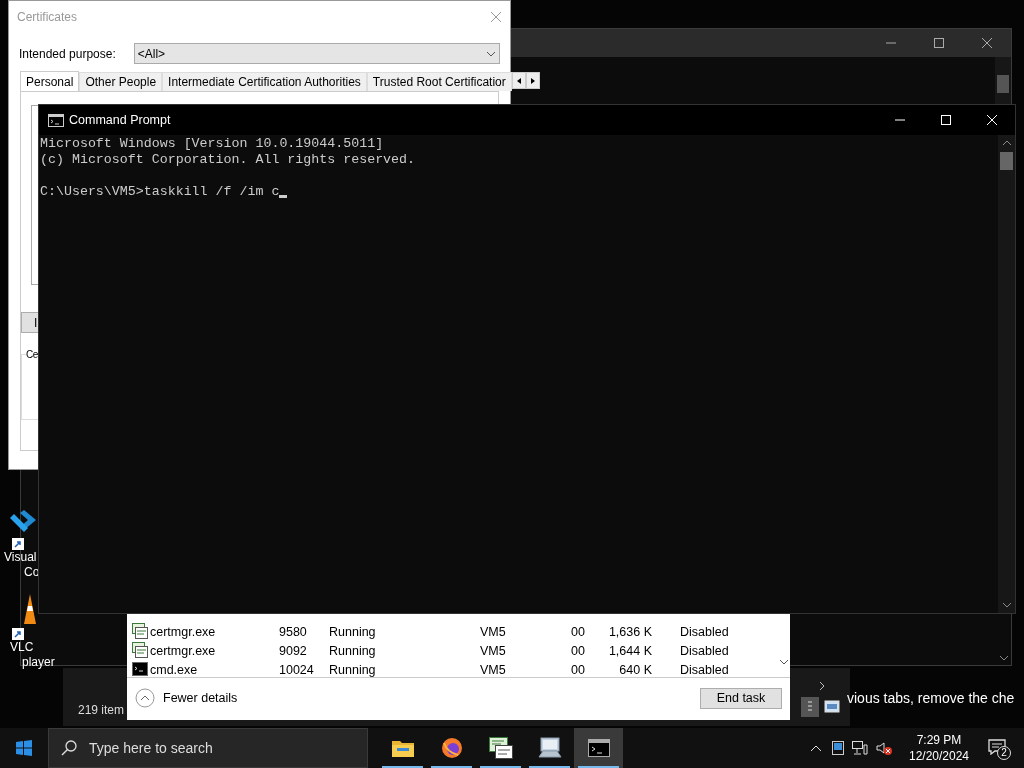 Image resolution: width=1024 pixels, height=768 pixels. I want to click on memory-usage: 1,636 K, so click(630, 632).